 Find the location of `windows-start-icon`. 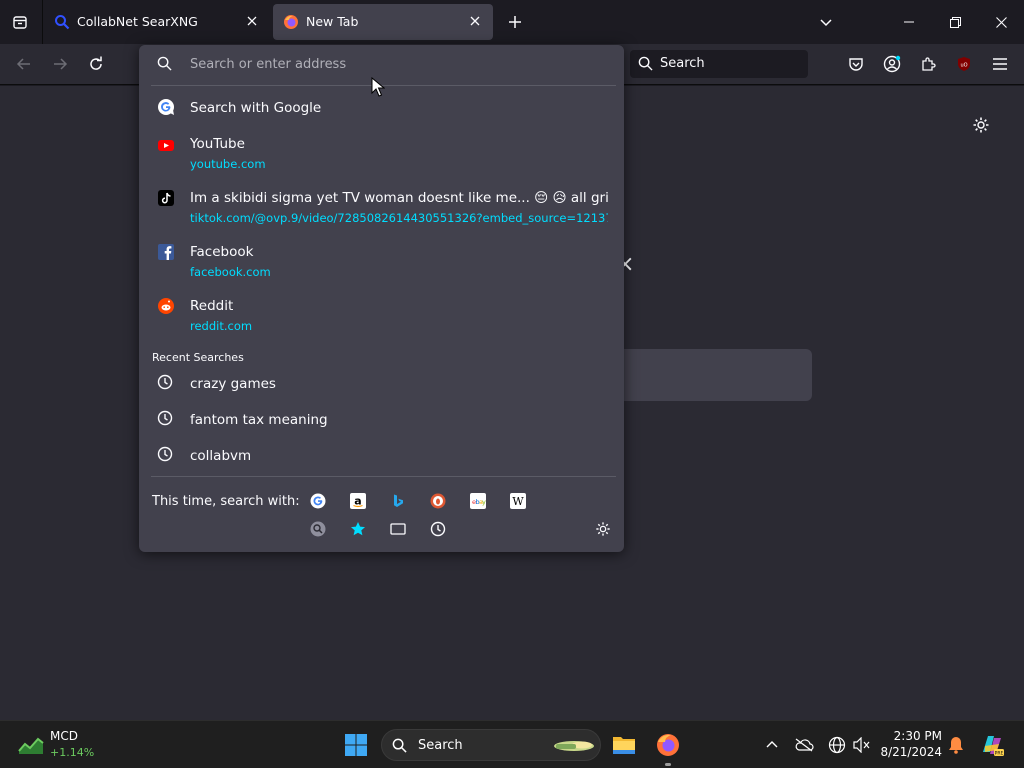

windows-start-icon is located at coordinates (356, 745).